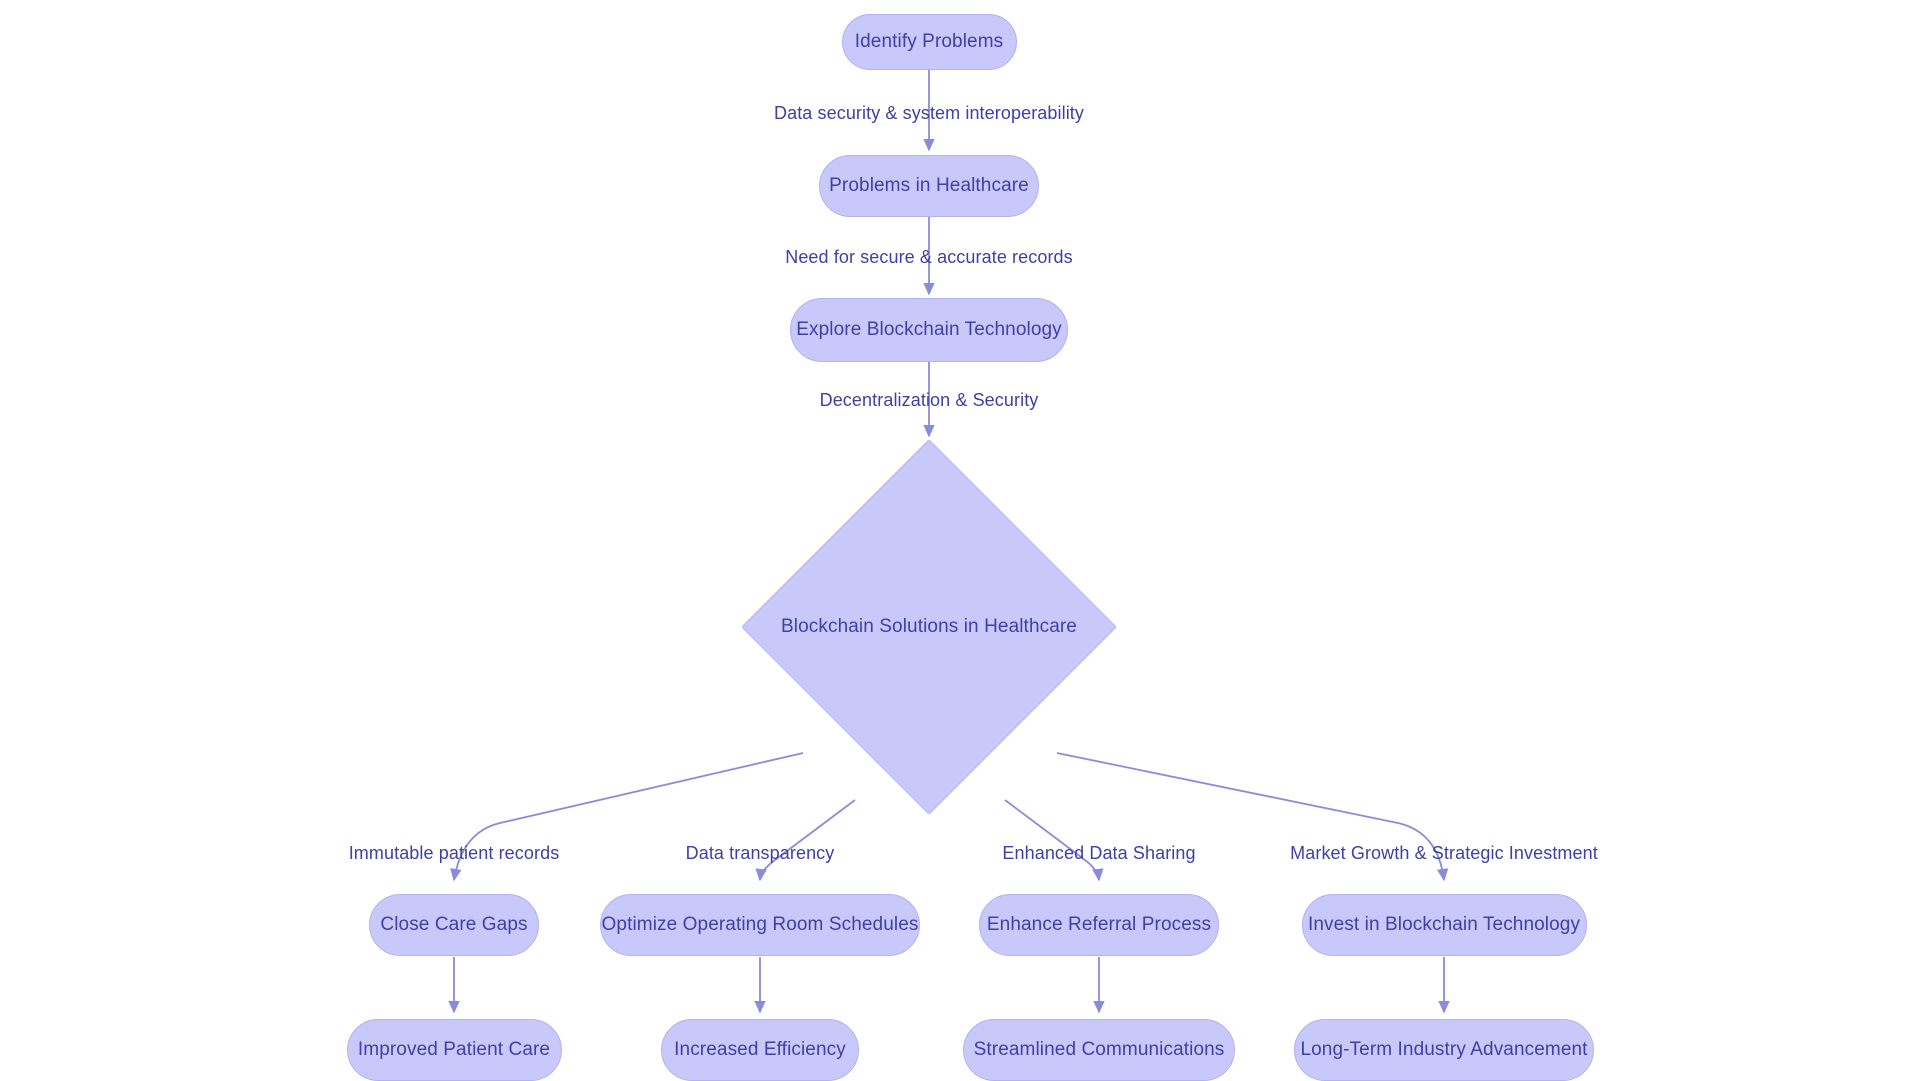 This screenshot has width=1920, height=1081. Describe the element at coordinates (1444, 853) in the screenshot. I see `edge-label-market-growth-strategic-investment: Market Growth & Strategic Investment` at that location.